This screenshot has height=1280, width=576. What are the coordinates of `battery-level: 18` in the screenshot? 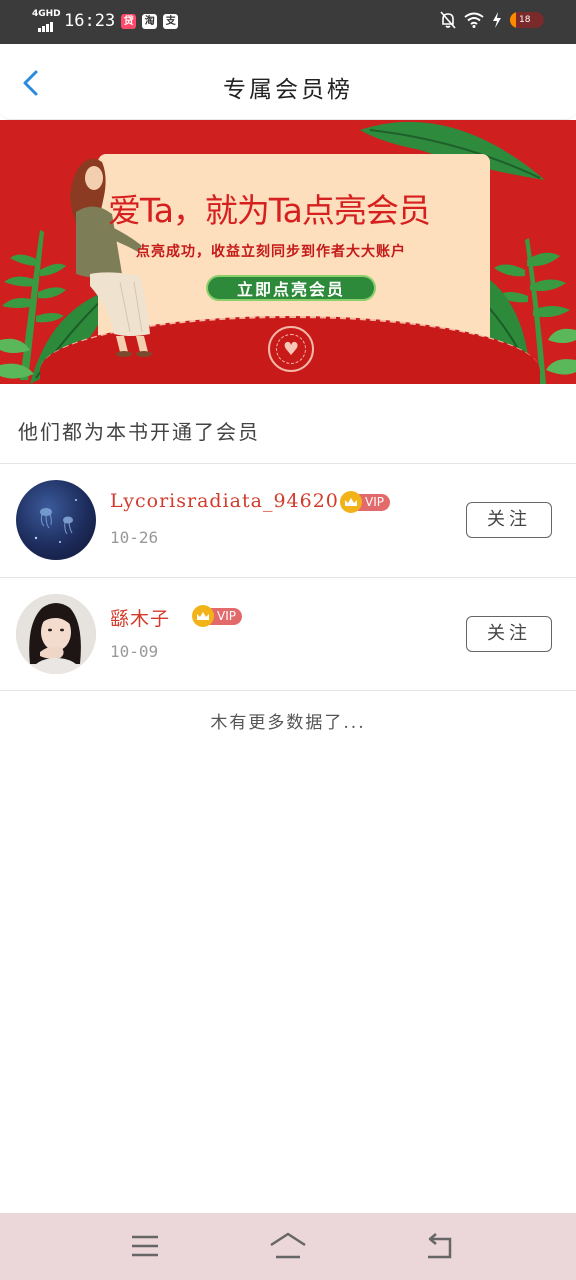 It's located at (525, 20).